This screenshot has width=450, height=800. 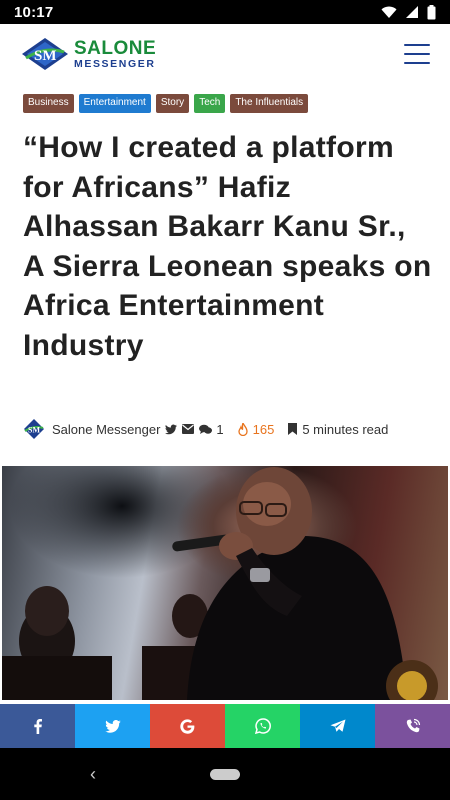 I want to click on share-facebook-button, so click(x=37, y=726).